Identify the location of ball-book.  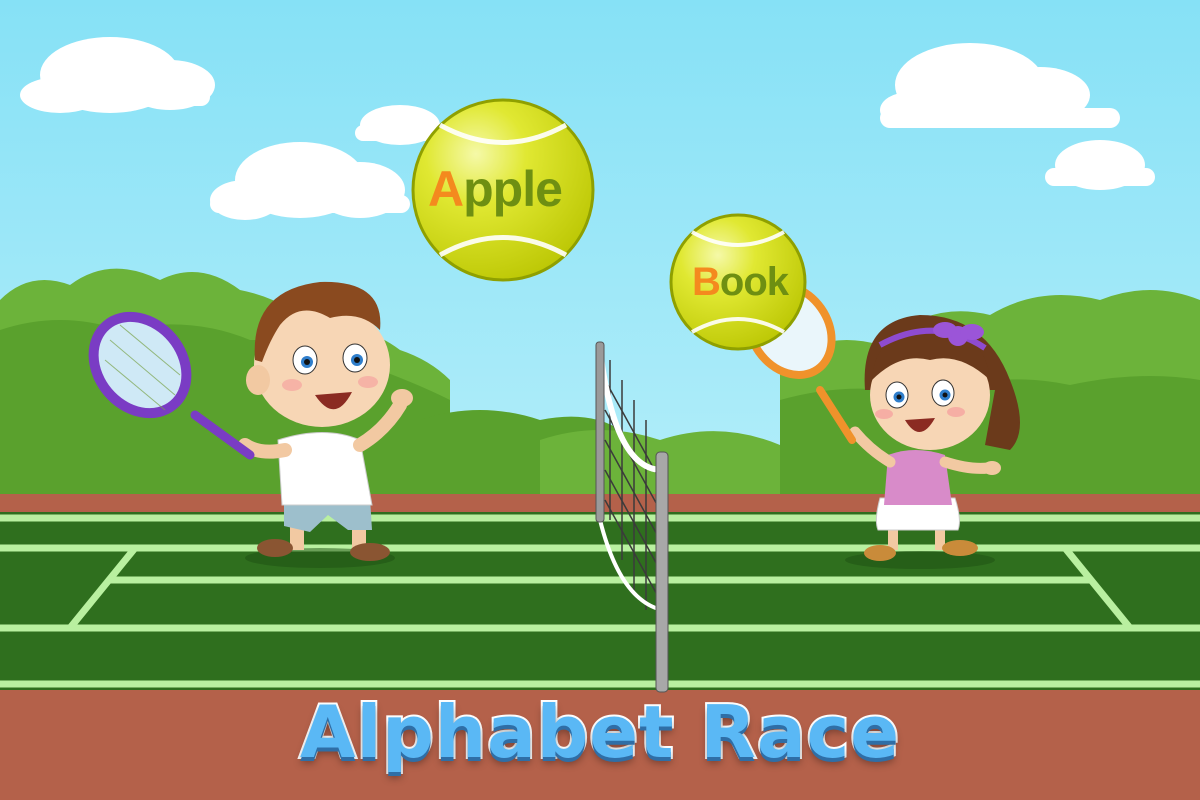
(738, 282).